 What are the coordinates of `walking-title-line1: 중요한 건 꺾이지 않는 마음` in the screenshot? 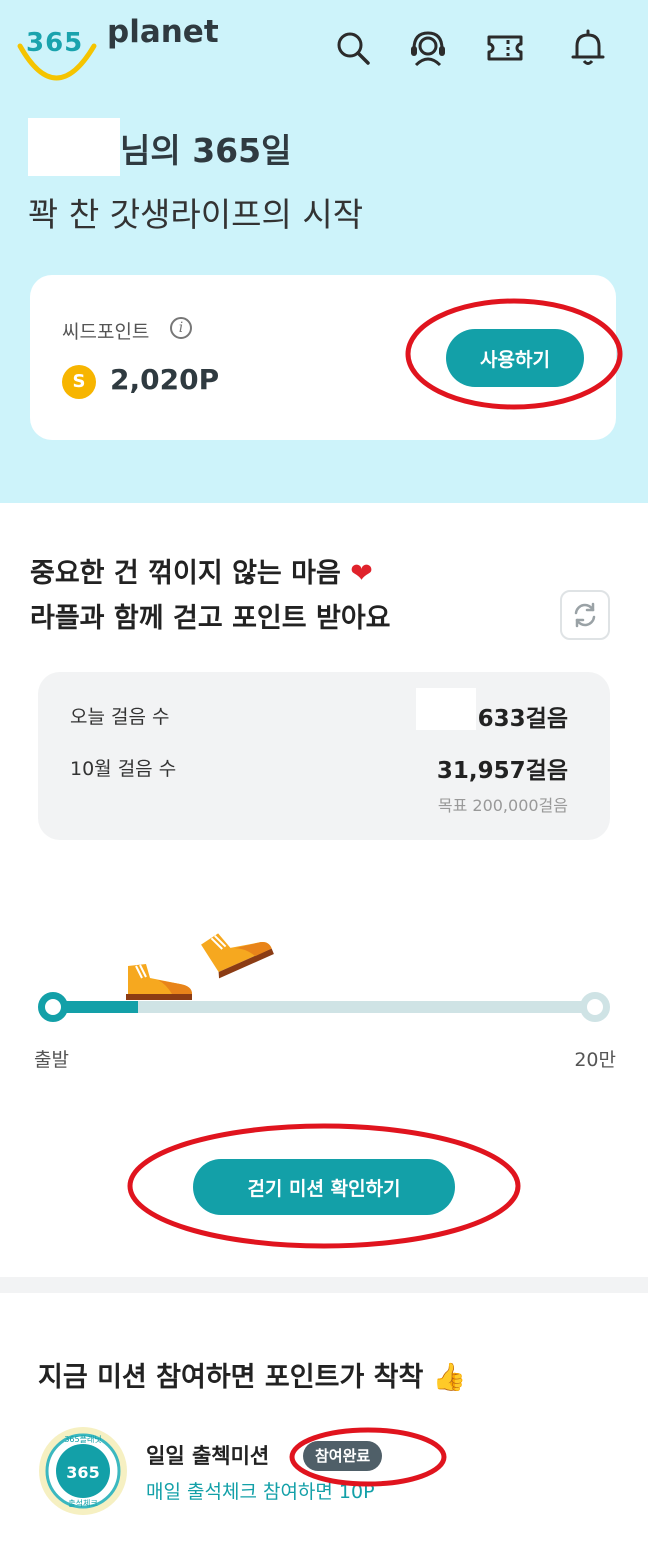 It's located at (185, 573).